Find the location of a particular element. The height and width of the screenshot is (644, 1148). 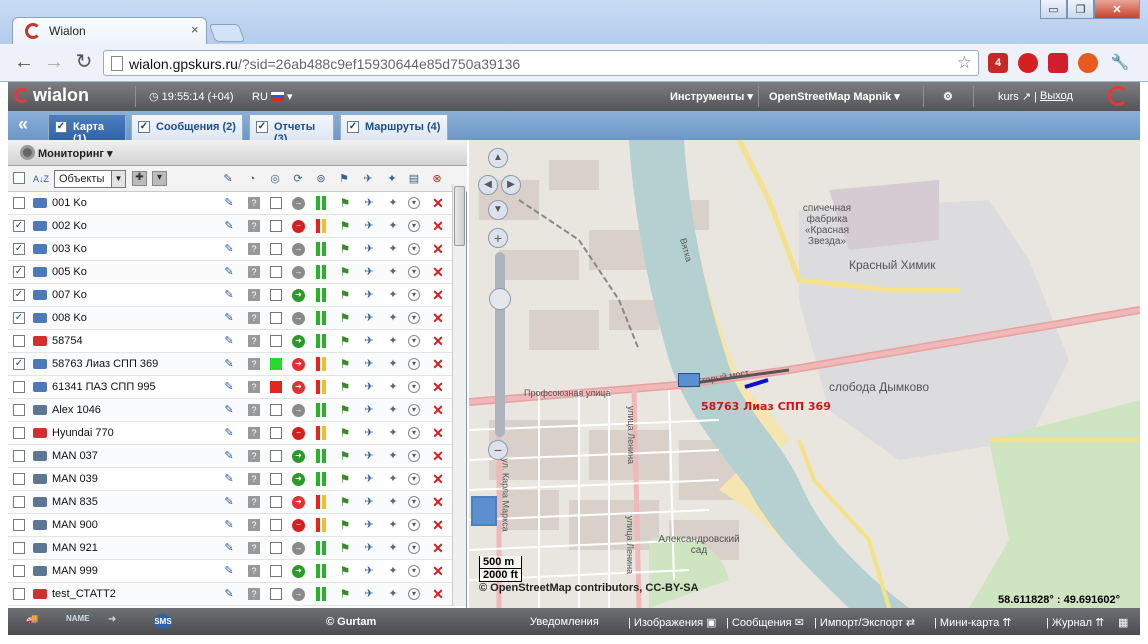

connection-column-icon: ⊚ is located at coordinates (321, 179).